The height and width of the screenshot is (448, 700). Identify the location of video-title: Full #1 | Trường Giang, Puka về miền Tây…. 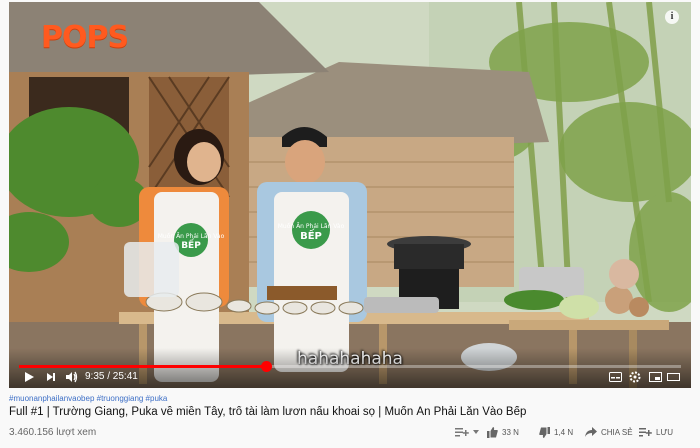
(268, 412).